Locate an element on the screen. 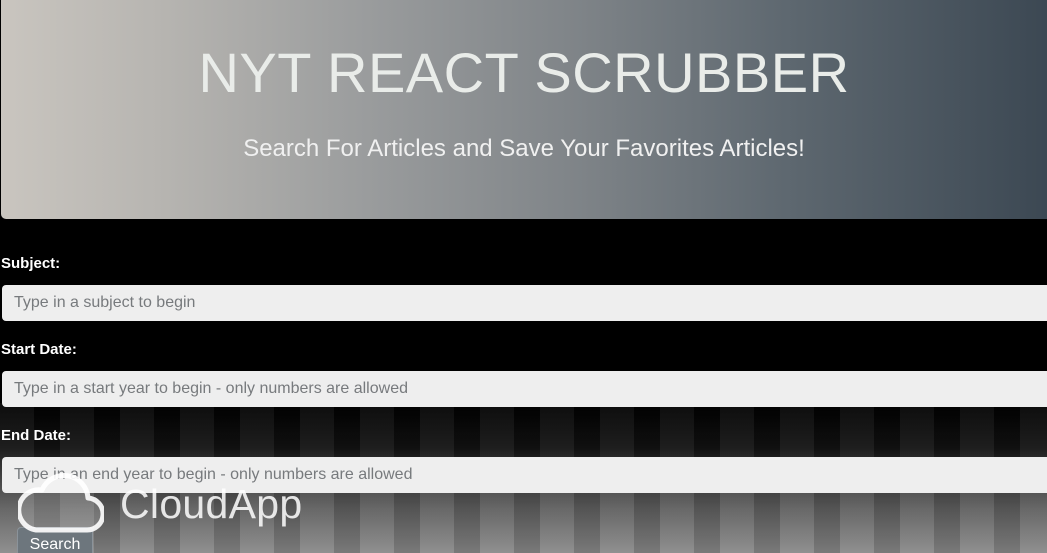  subject-label: Subject: is located at coordinates (31, 263).